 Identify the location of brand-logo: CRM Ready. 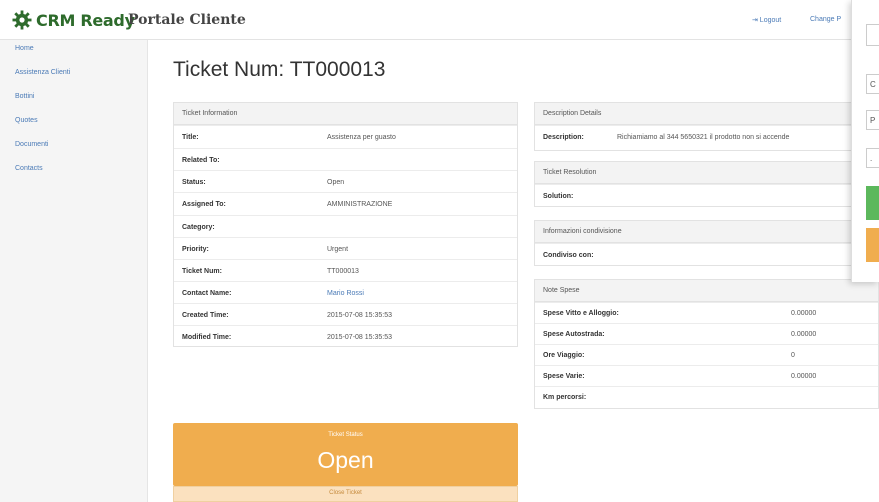
(73, 20).